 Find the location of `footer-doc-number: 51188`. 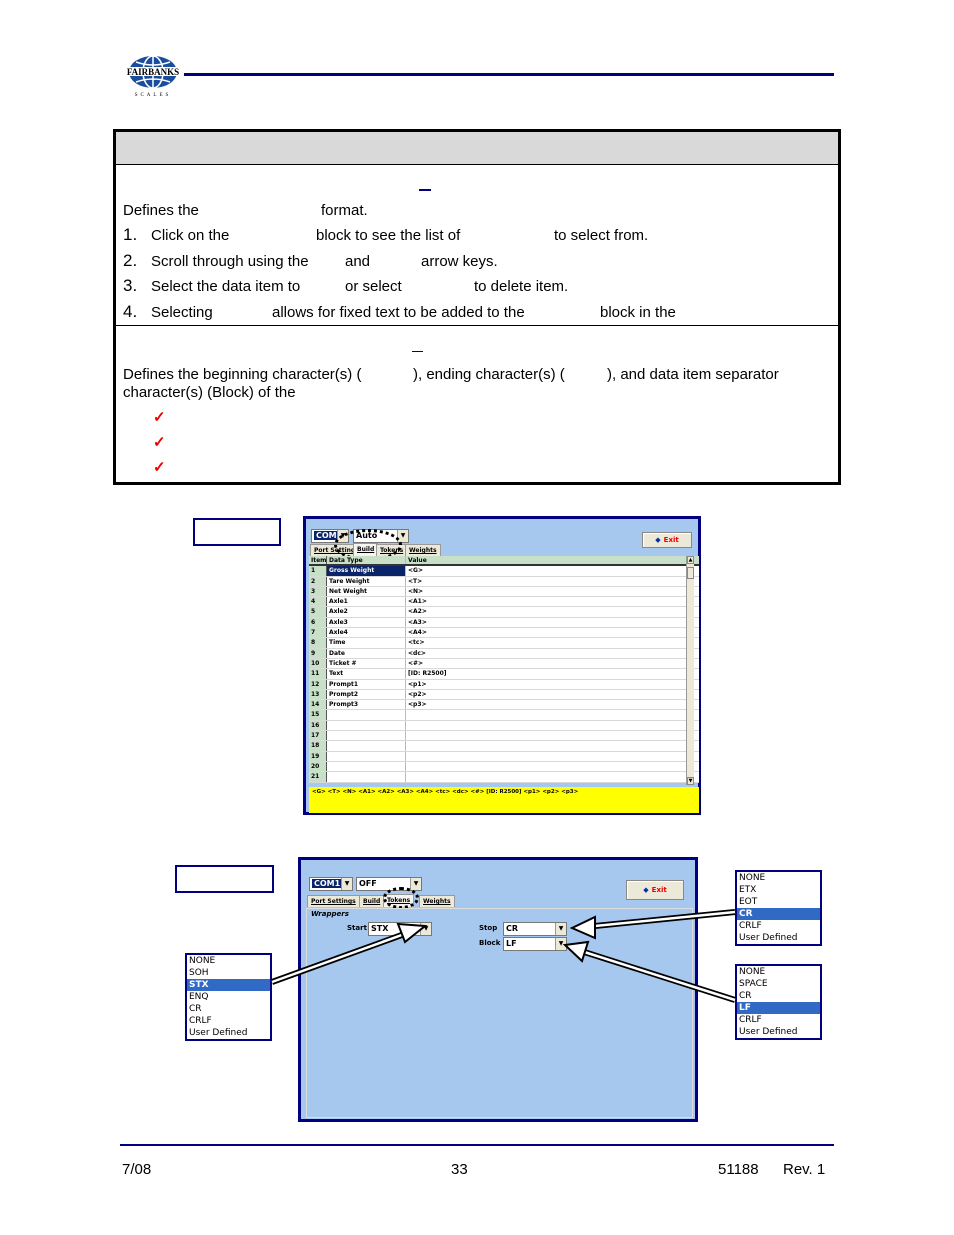

footer-doc-number: 51188 is located at coordinates (738, 1169).